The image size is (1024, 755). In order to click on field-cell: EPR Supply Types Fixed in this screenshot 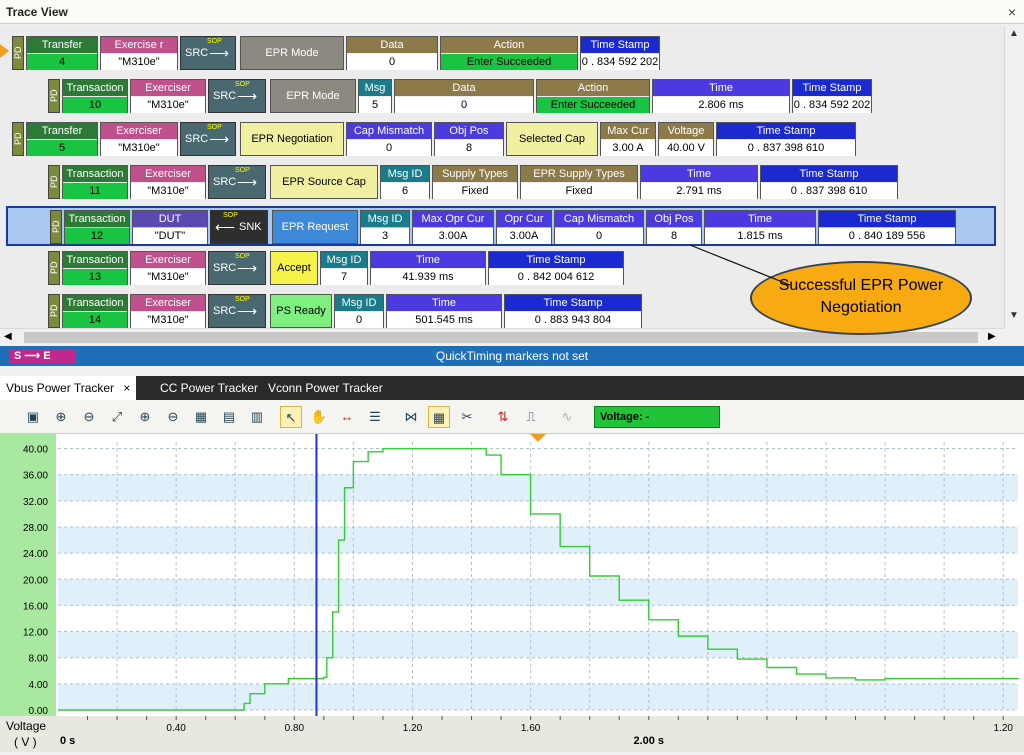, I will do `click(579, 182)`.